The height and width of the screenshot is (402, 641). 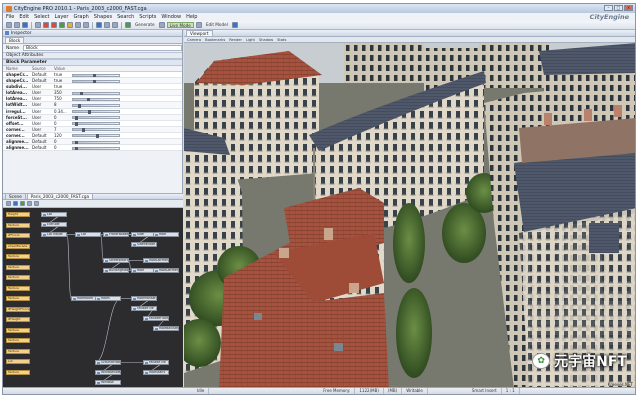 I want to click on rule-node: Window, so click(x=108, y=382).